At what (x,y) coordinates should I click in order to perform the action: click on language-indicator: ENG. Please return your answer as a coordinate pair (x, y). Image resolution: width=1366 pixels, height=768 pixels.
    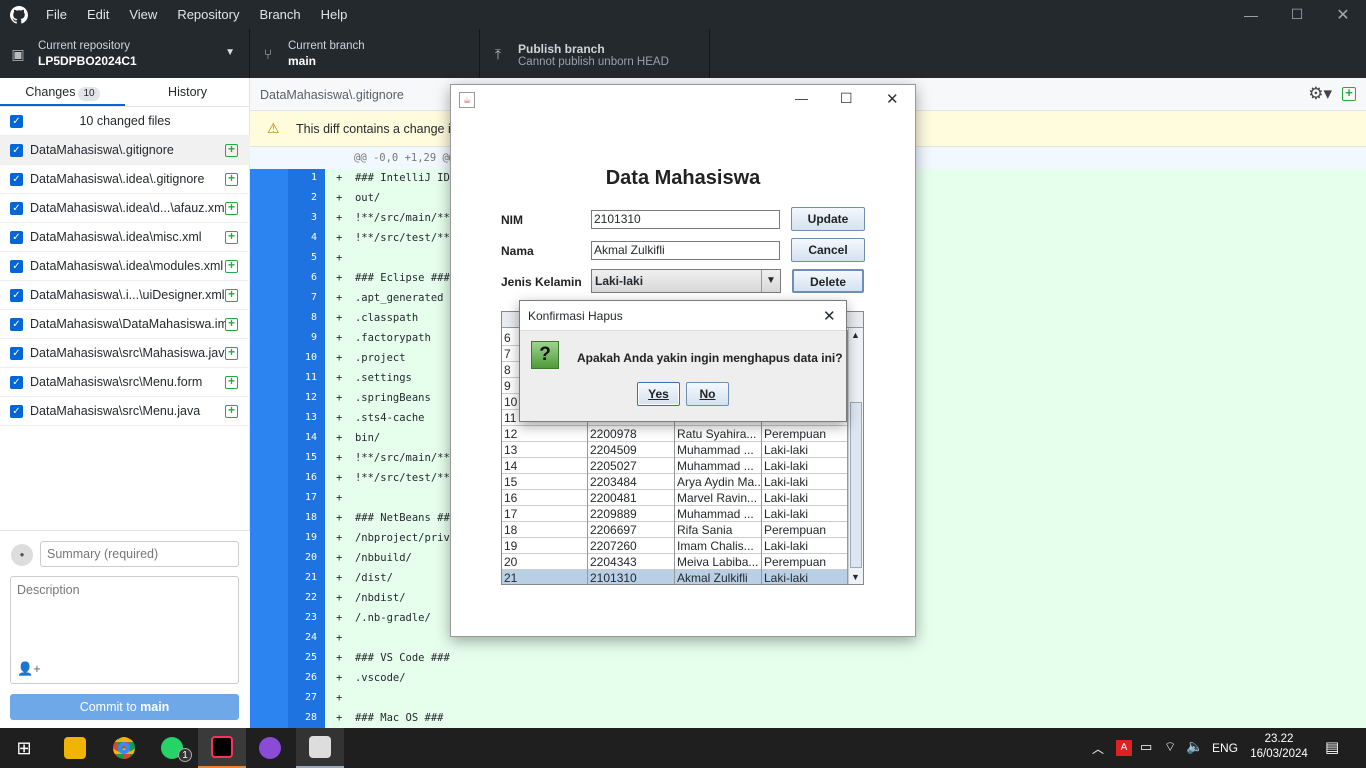
    Looking at the image, I should click on (1225, 748).